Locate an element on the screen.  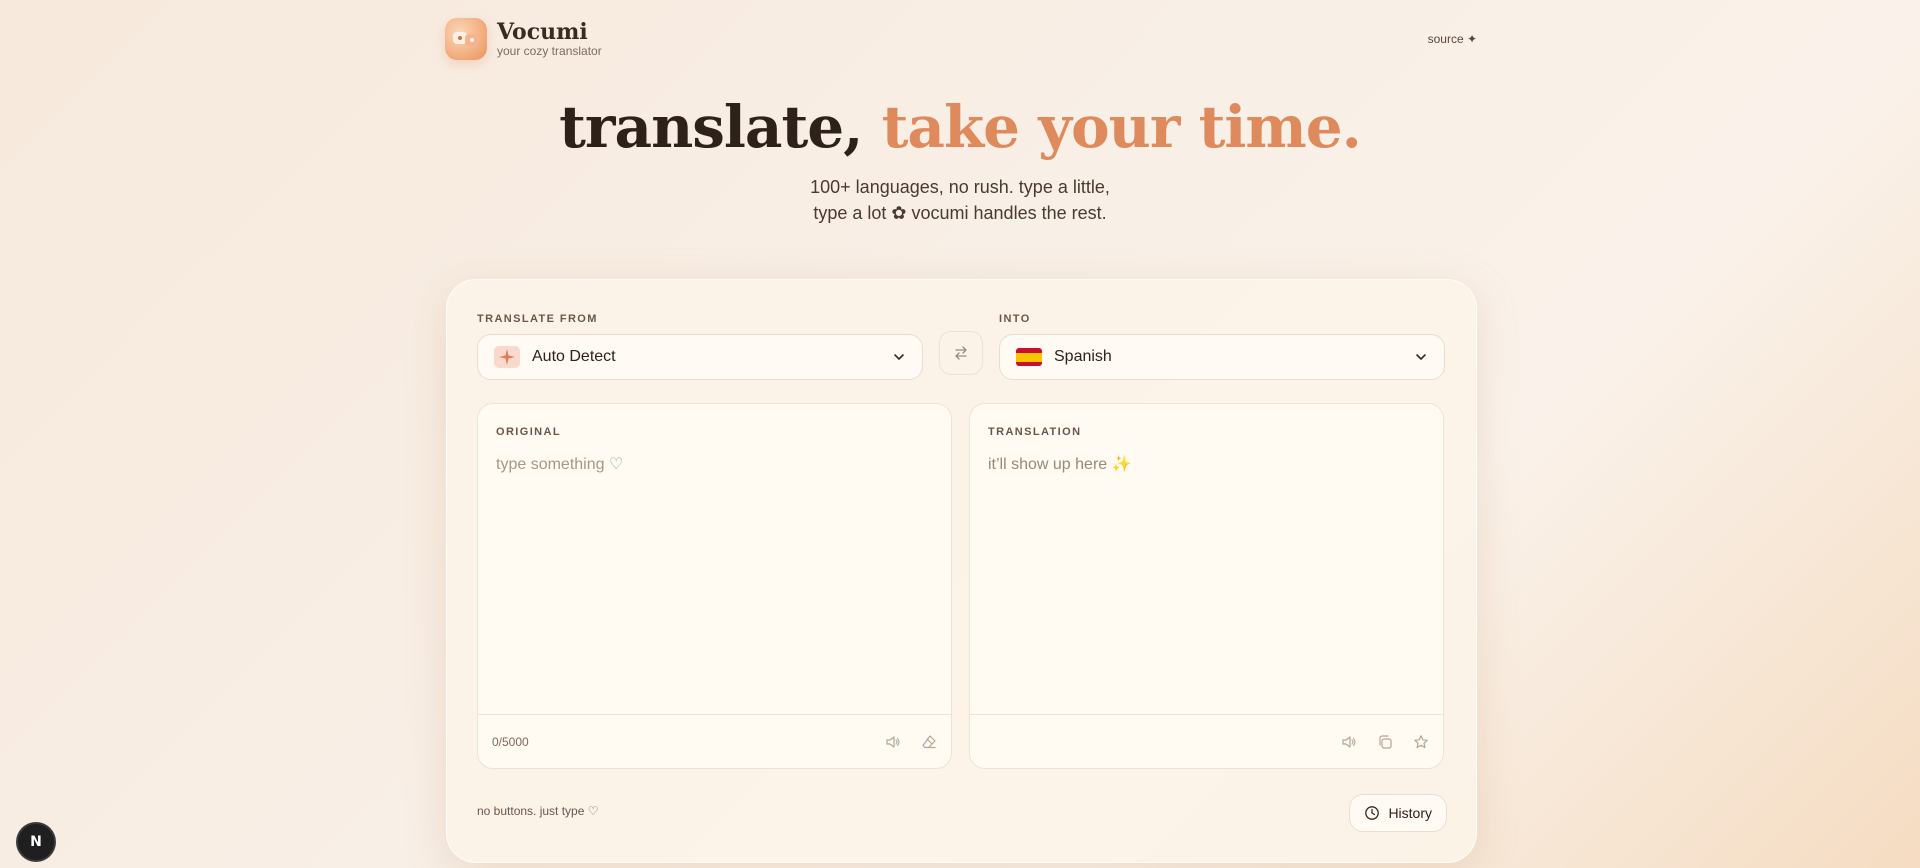
original-panel: ORIGINAL 0/5000 is located at coordinates (714, 586).